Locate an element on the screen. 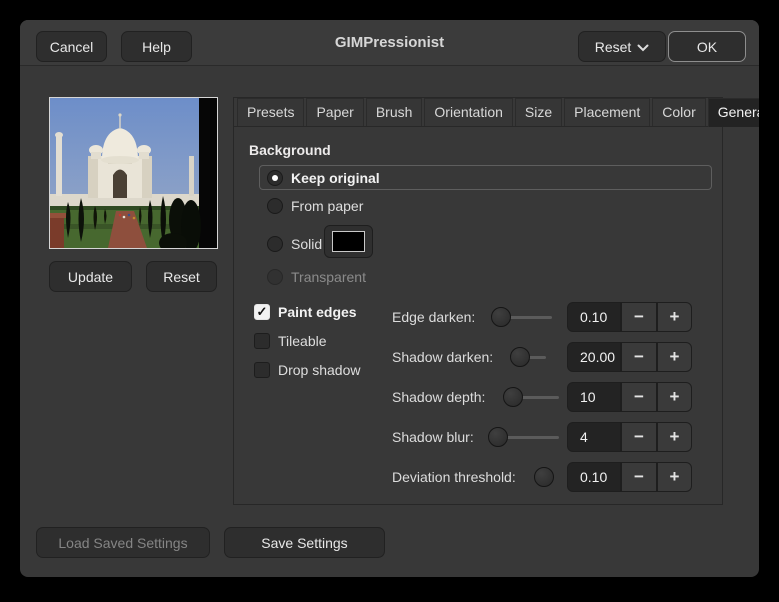 The height and width of the screenshot is (602, 779). shadow-blur-row: Shadow blur: 4 − + is located at coordinates (463, 437).